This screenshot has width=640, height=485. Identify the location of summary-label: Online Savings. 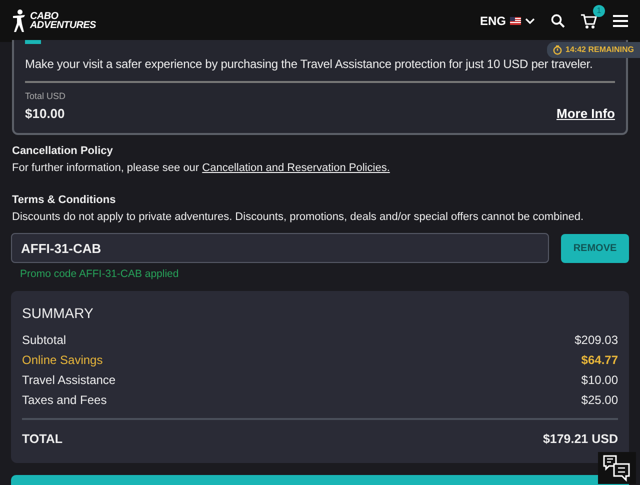
(62, 360).